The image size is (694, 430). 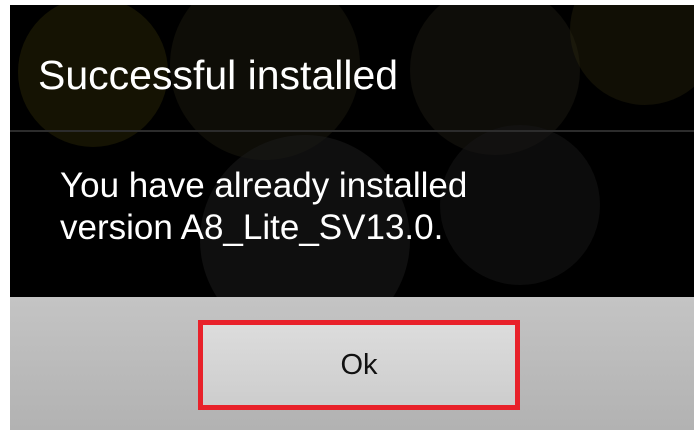 I want to click on ok-button-label: Ok, so click(x=359, y=364).